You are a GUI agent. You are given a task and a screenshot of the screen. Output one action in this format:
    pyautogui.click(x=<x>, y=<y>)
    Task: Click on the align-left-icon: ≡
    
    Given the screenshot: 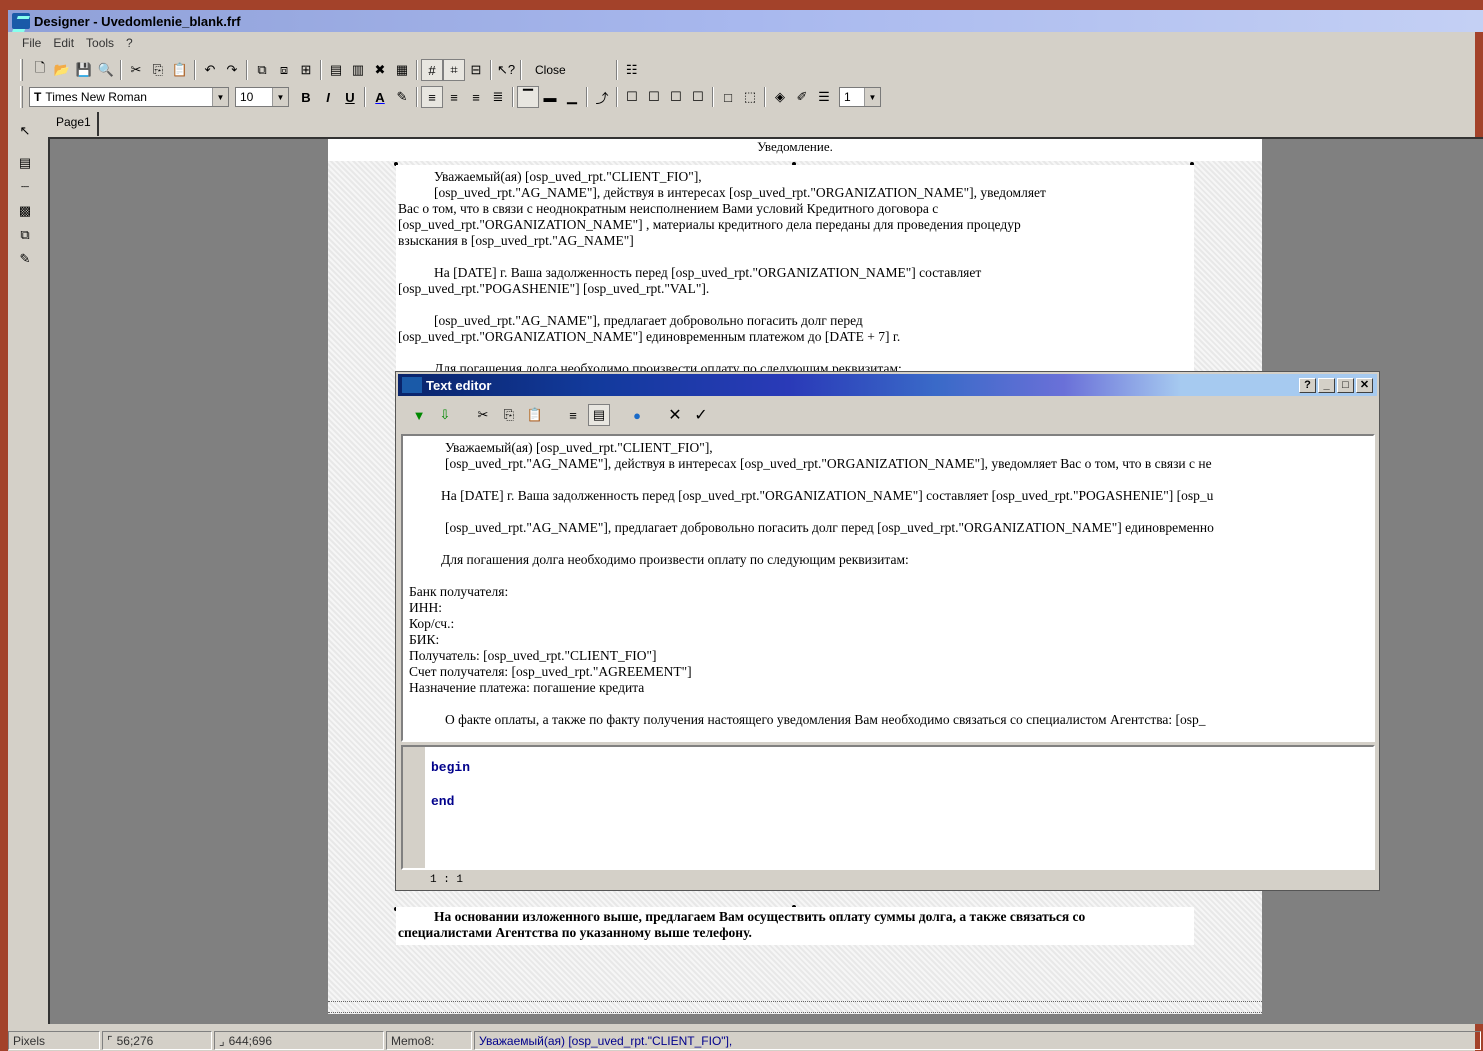 What is the action you would take?
    pyautogui.click(x=432, y=97)
    